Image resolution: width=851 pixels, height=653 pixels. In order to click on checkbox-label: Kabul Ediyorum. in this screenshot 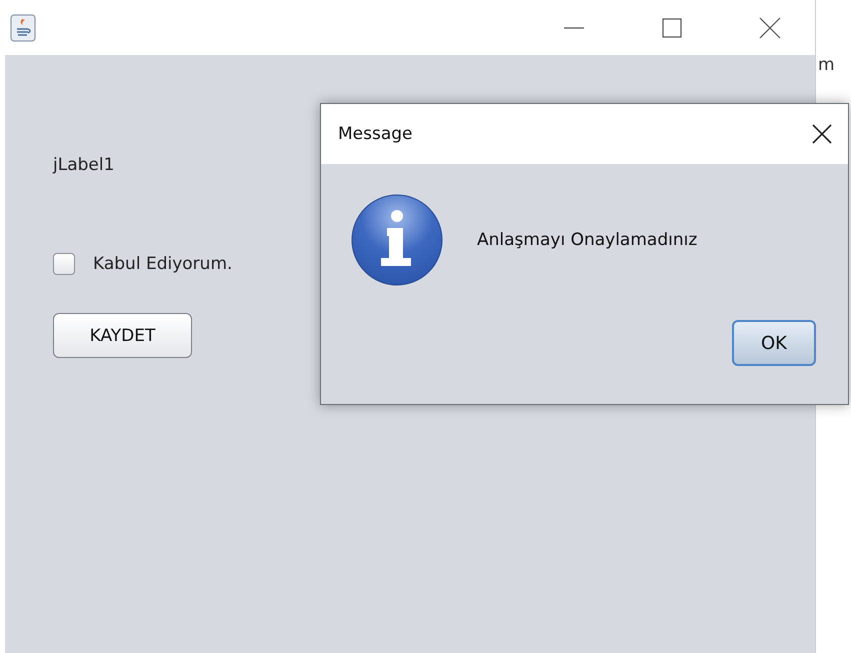, I will do `click(162, 264)`.